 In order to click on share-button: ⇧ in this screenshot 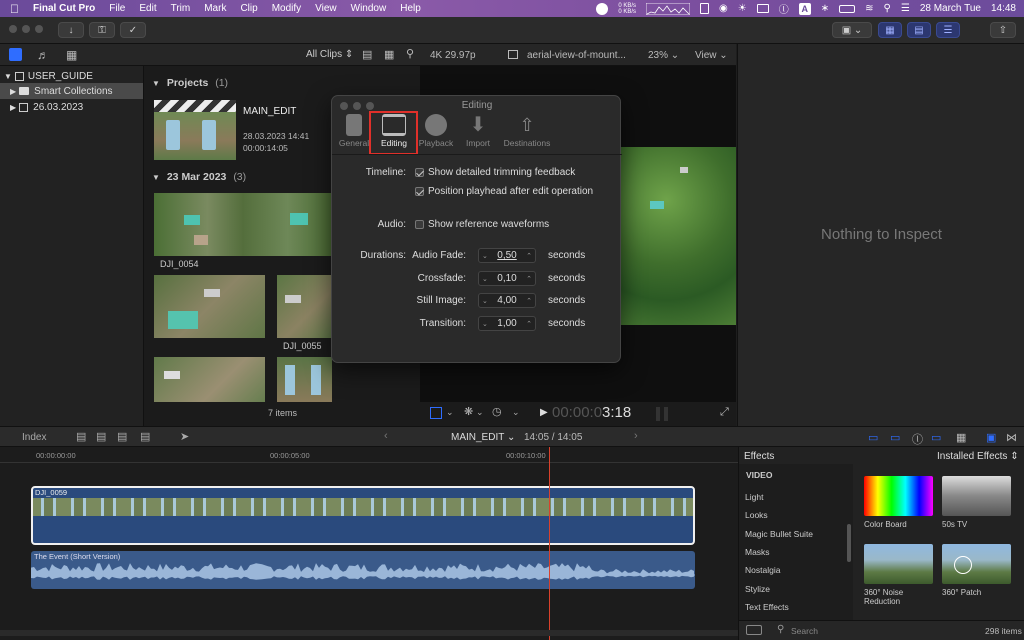, I will do `click(1003, 30)`.